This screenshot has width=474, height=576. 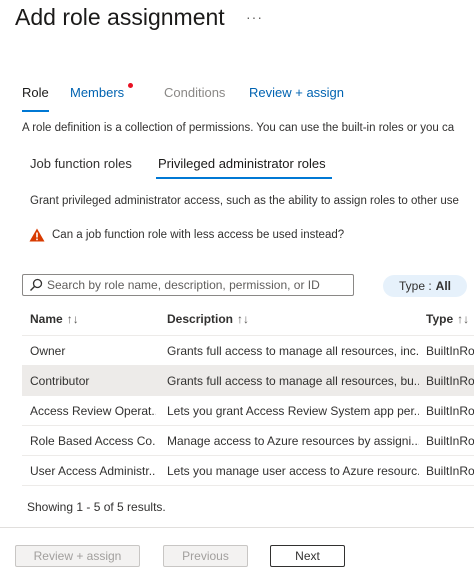 What do you see at coordinates (194, 92) in the screenshot?
I see `tab-conditions: Conditions` at bounding box center [194, 92].